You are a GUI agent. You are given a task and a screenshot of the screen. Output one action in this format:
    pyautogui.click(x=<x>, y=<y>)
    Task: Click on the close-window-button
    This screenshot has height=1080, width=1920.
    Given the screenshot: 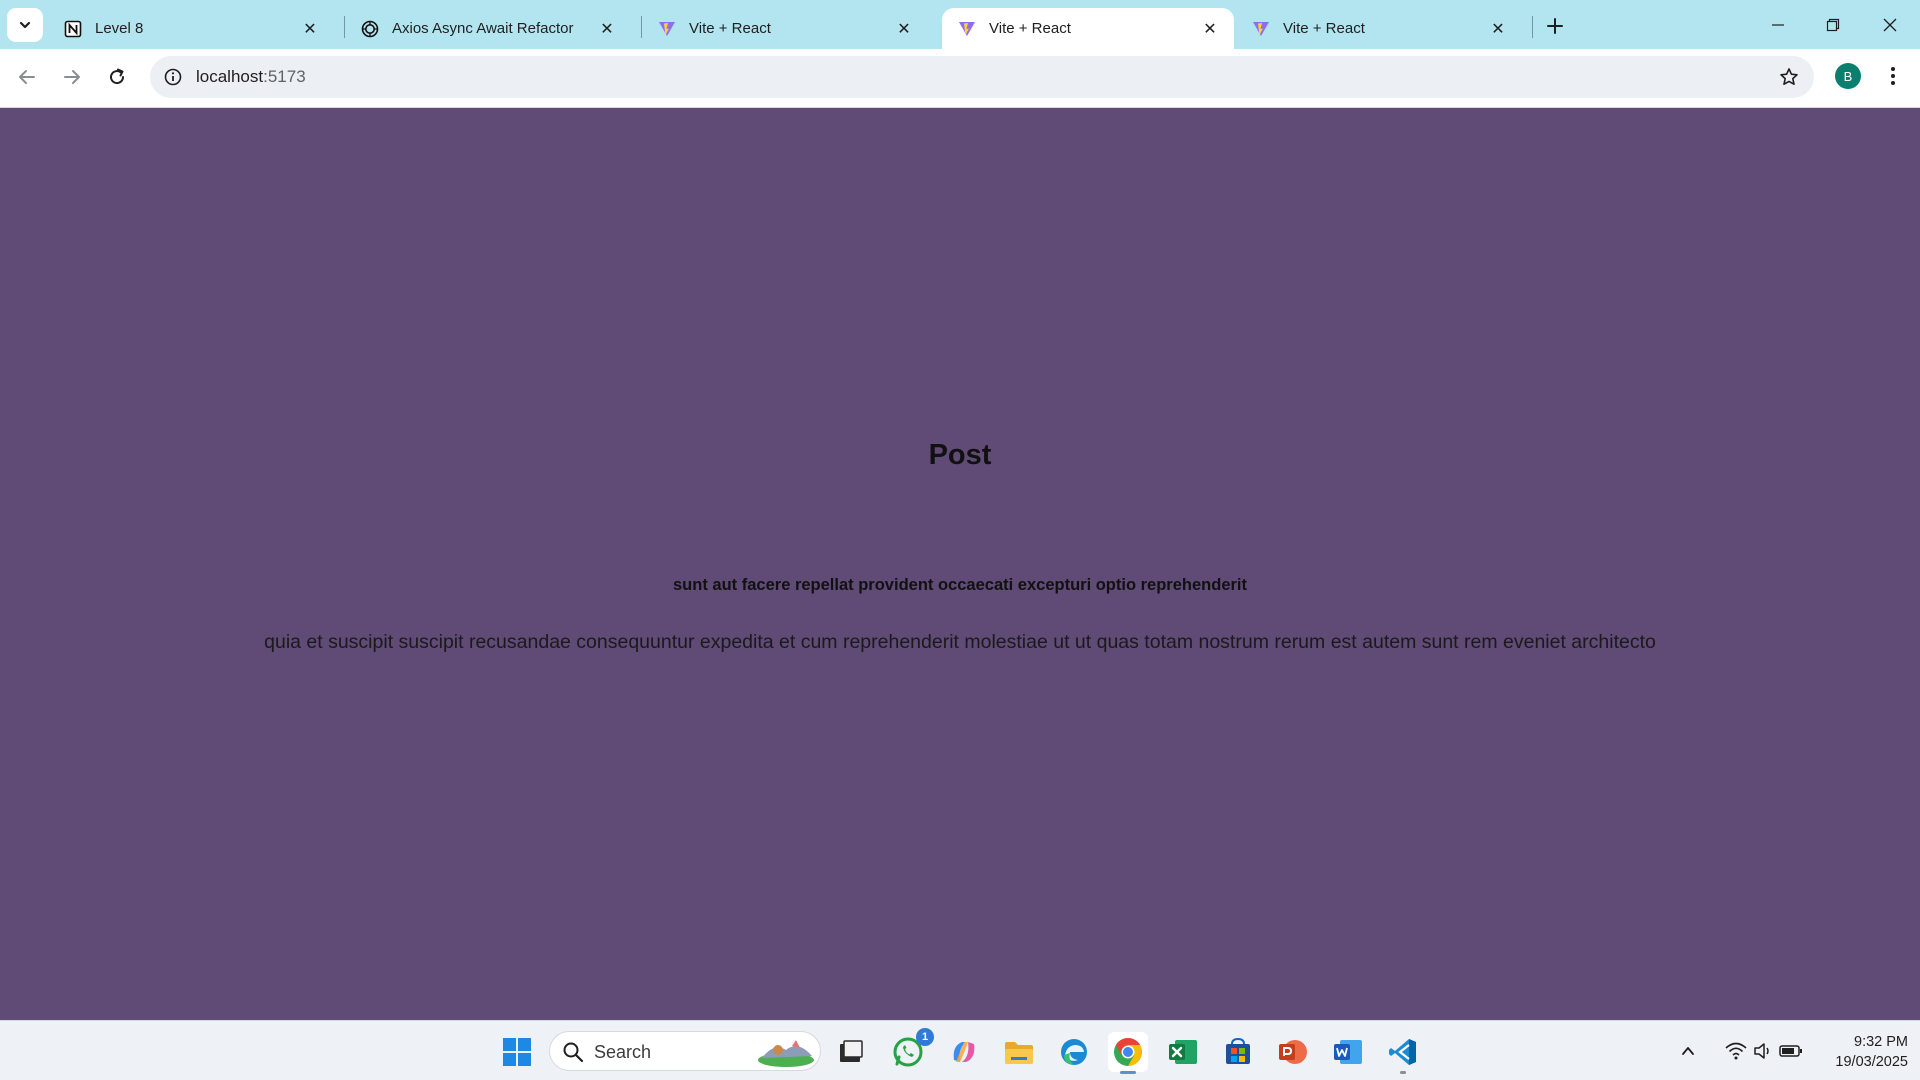 What is the action you would take?
    pyautogui.click(x=1890, y=24)
    